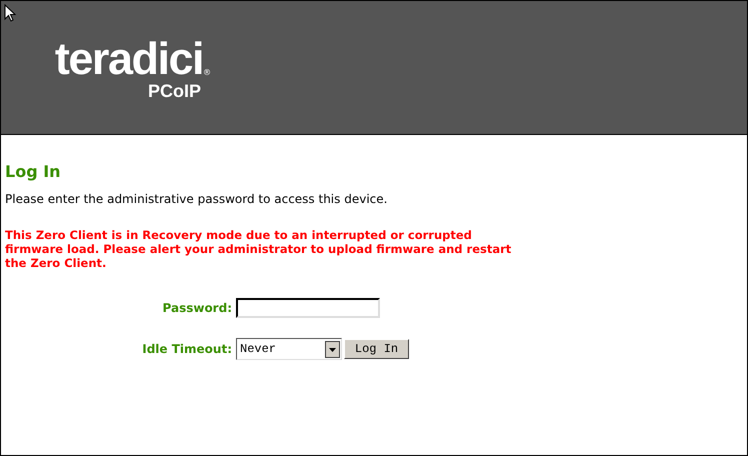 The height and width of the screenshot is (456, 748). What do you see at coordinates (376, 349) in the screenshot?
I see `login-button: Log In` at bounding box center [376, 349].